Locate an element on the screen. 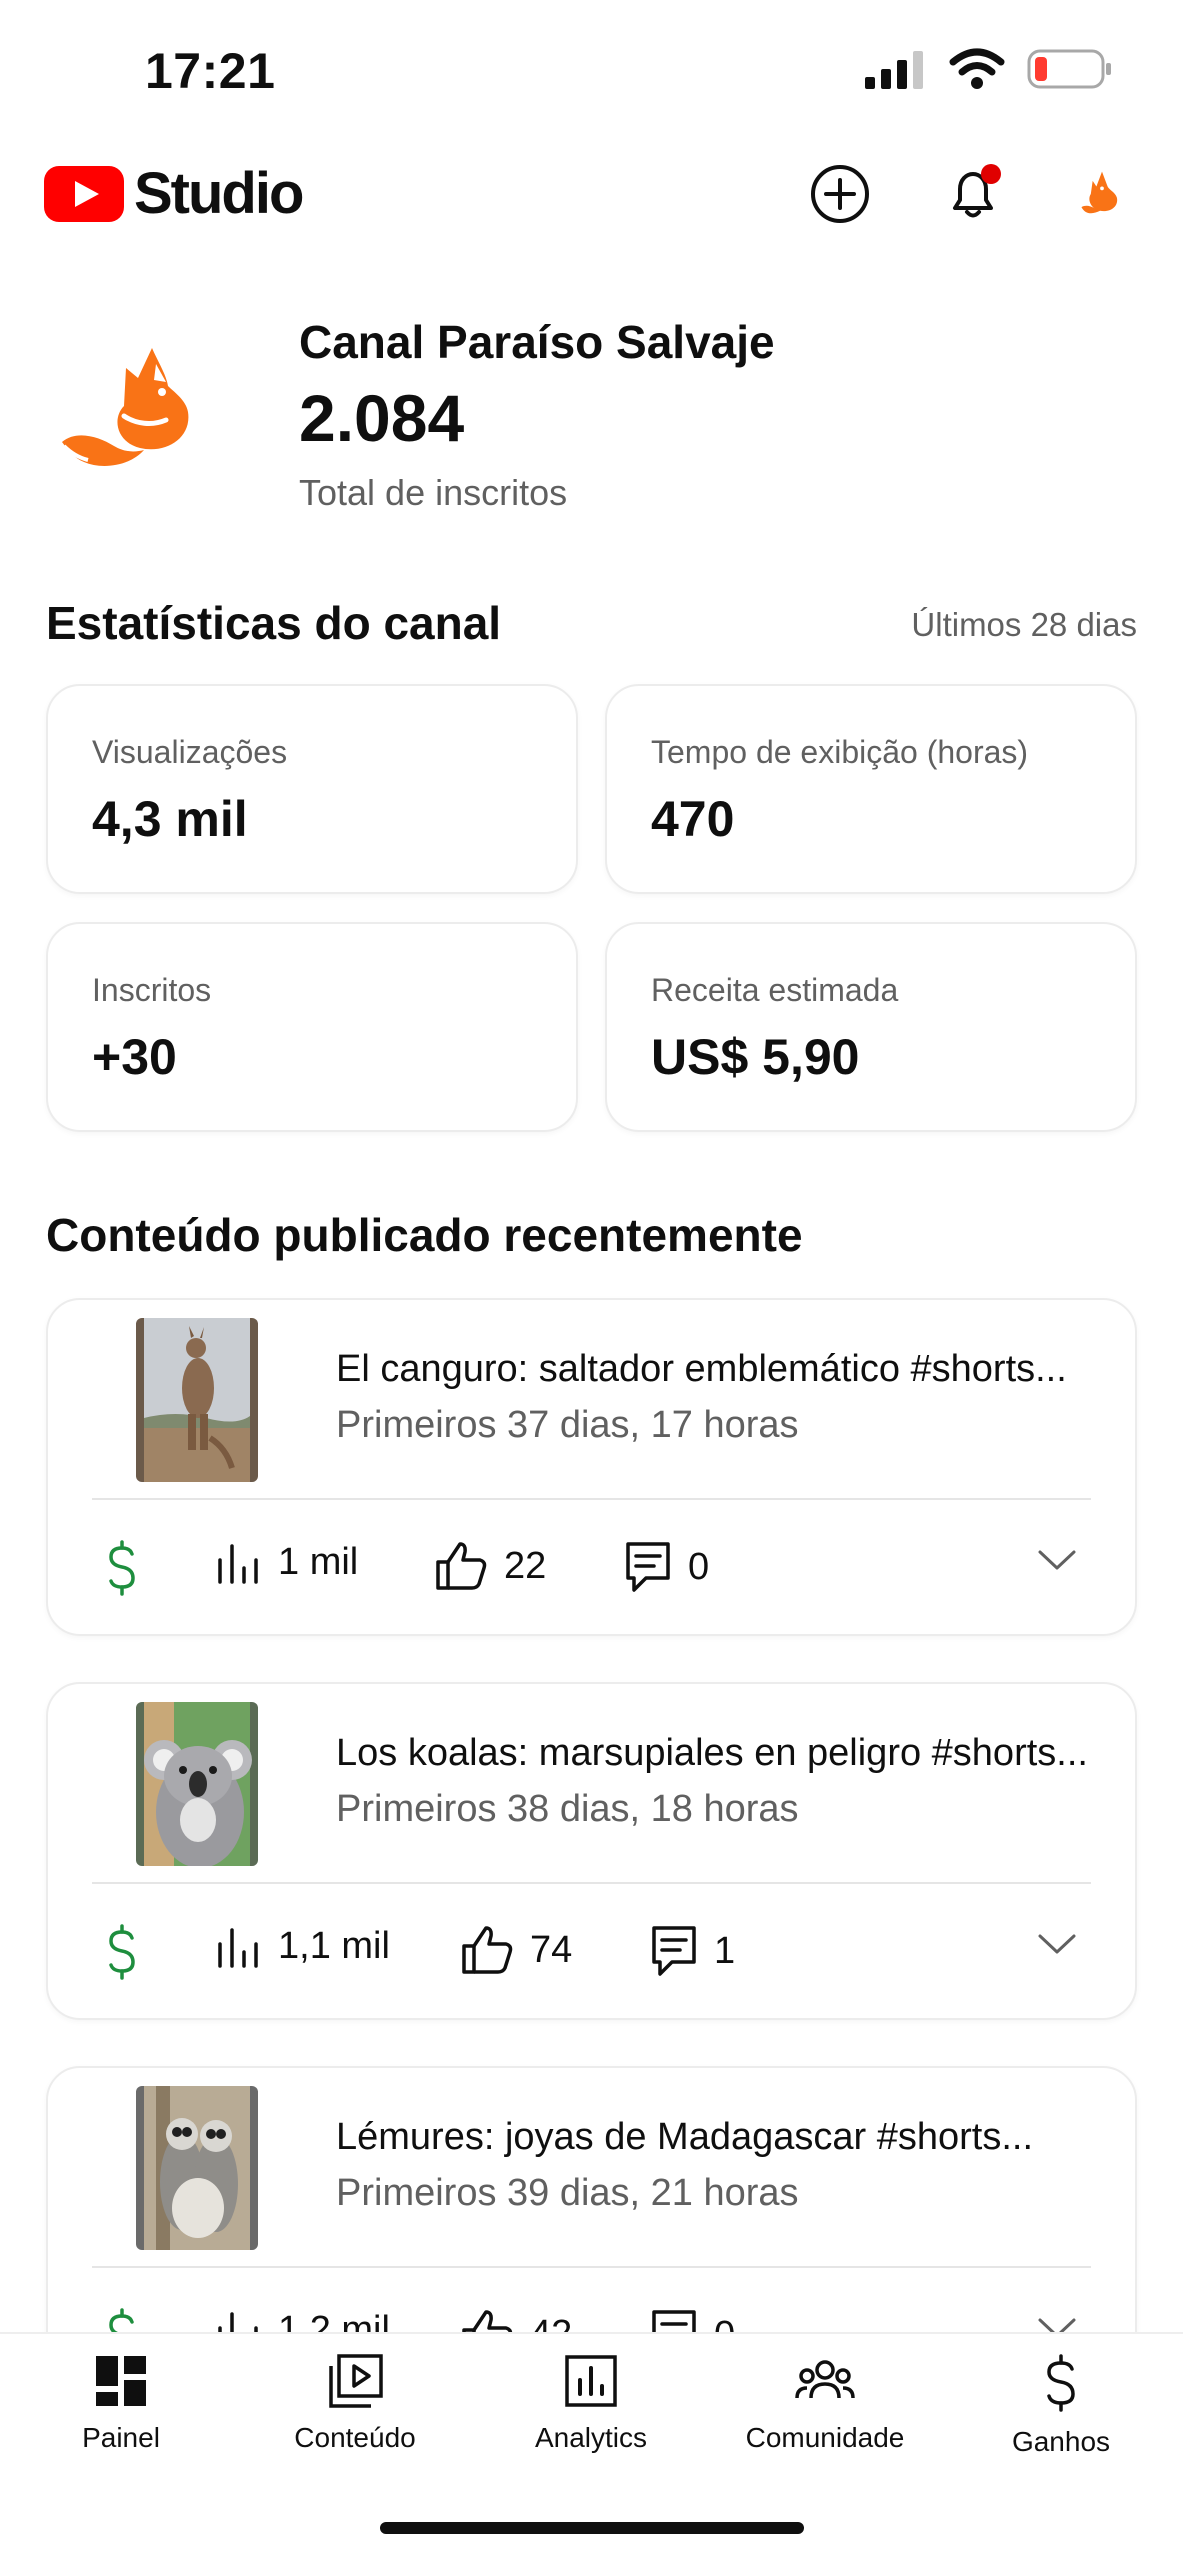 This screenshot has height=2560, width=1183. views-metric: 1,1 mil is located at coordinates (302, 1946).